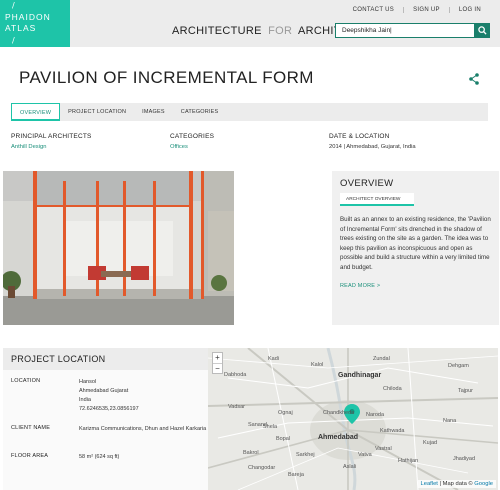  What do you see at coordinates (469, 10) in the screenshot?
I see `log-in-link: LOG IN` at bounding box center [469, 10].